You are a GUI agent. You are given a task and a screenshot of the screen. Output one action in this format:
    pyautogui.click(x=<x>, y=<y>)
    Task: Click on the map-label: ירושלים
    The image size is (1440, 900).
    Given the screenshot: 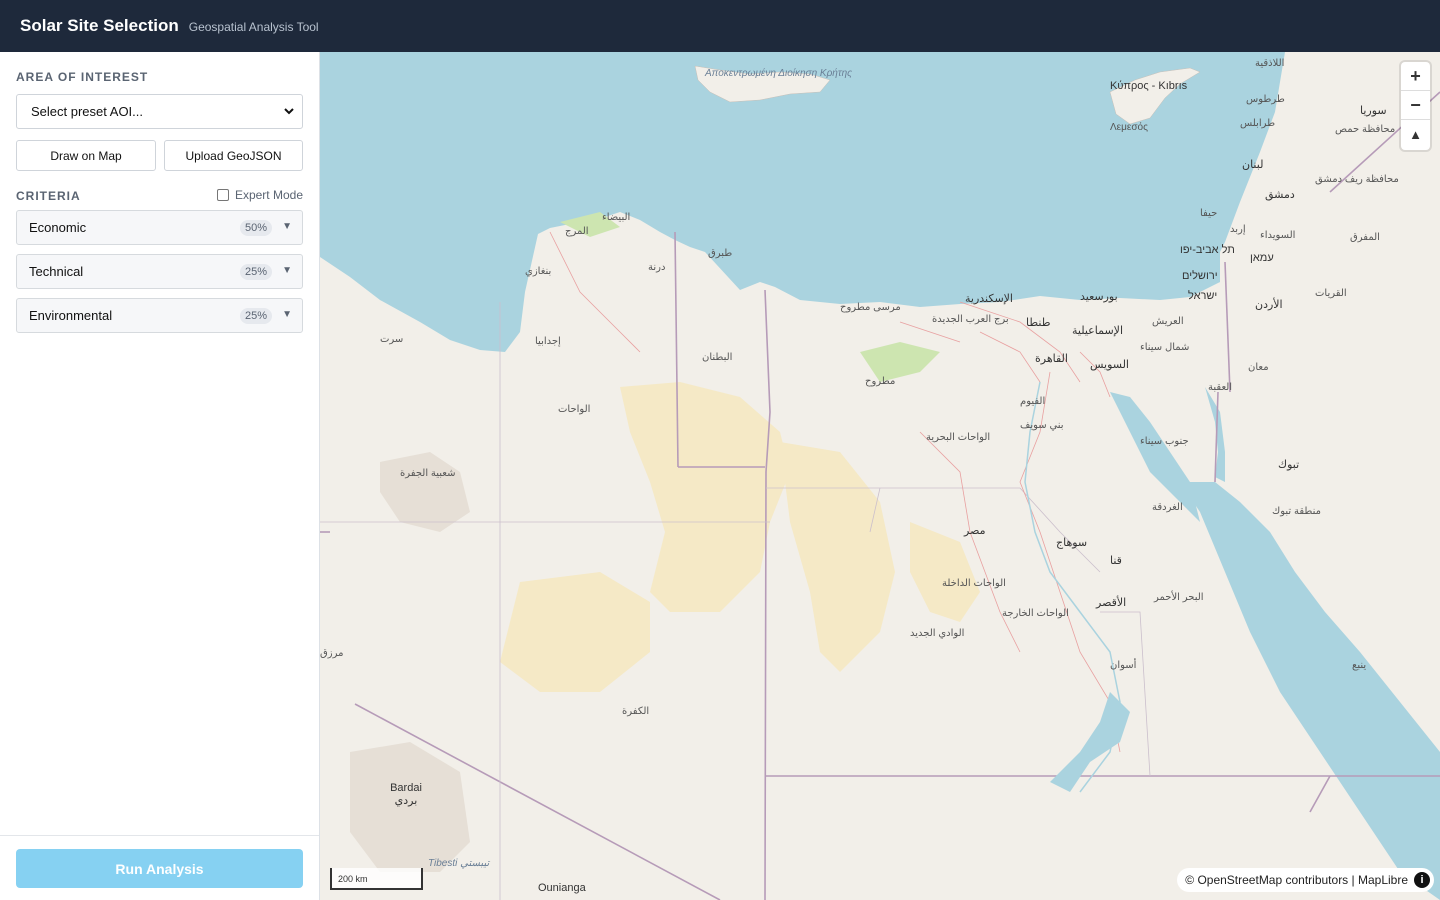 What is the action you would take?
    pyautogui.click(x=1200, y=276)
    